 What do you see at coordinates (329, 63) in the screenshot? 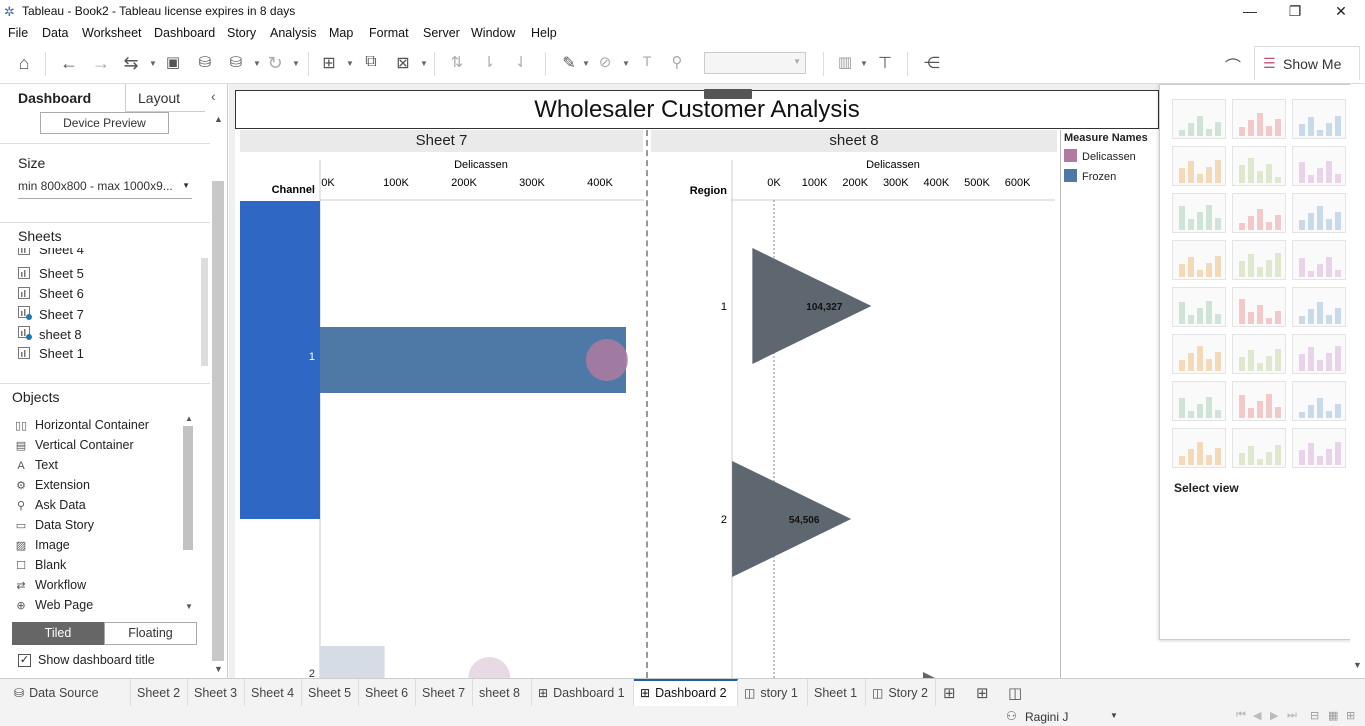
I see `new-worksheet-icon: ⊞` at bounding box center [329, 63].